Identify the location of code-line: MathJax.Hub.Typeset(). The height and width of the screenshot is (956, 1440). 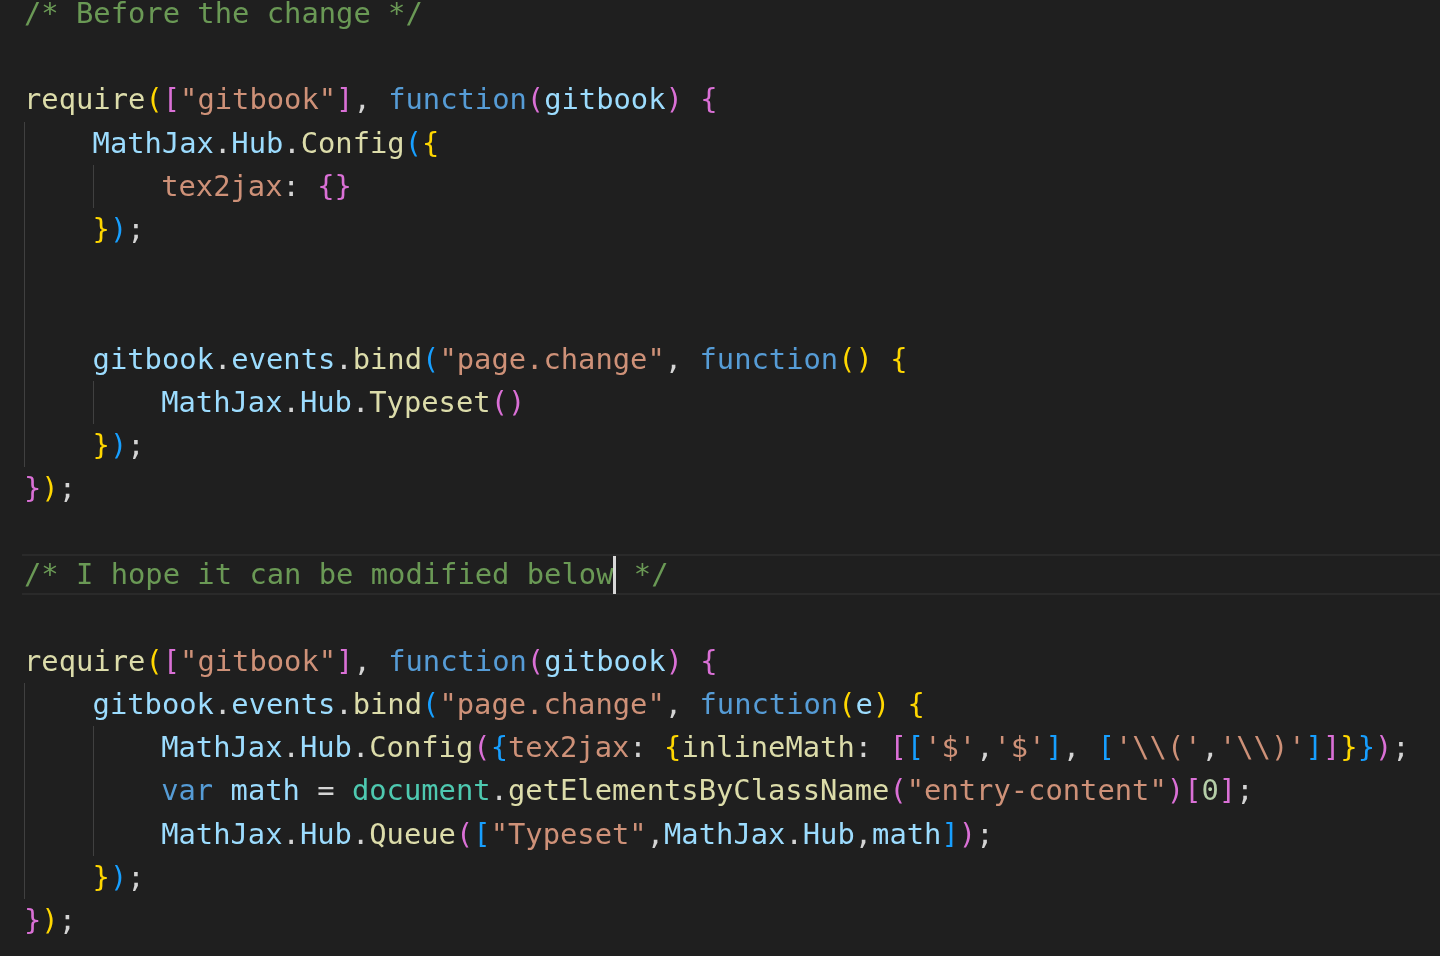
(343, 402).